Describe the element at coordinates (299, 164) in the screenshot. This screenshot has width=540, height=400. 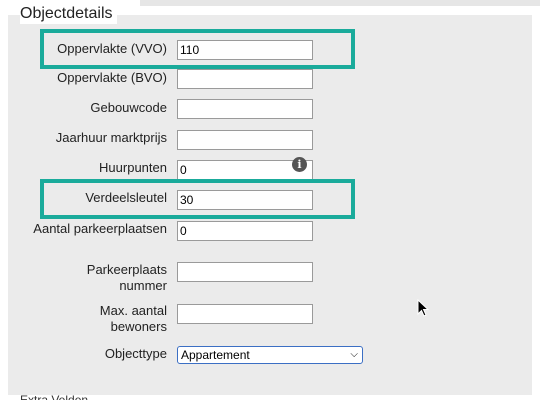
I see `info-icon: i` at that location.